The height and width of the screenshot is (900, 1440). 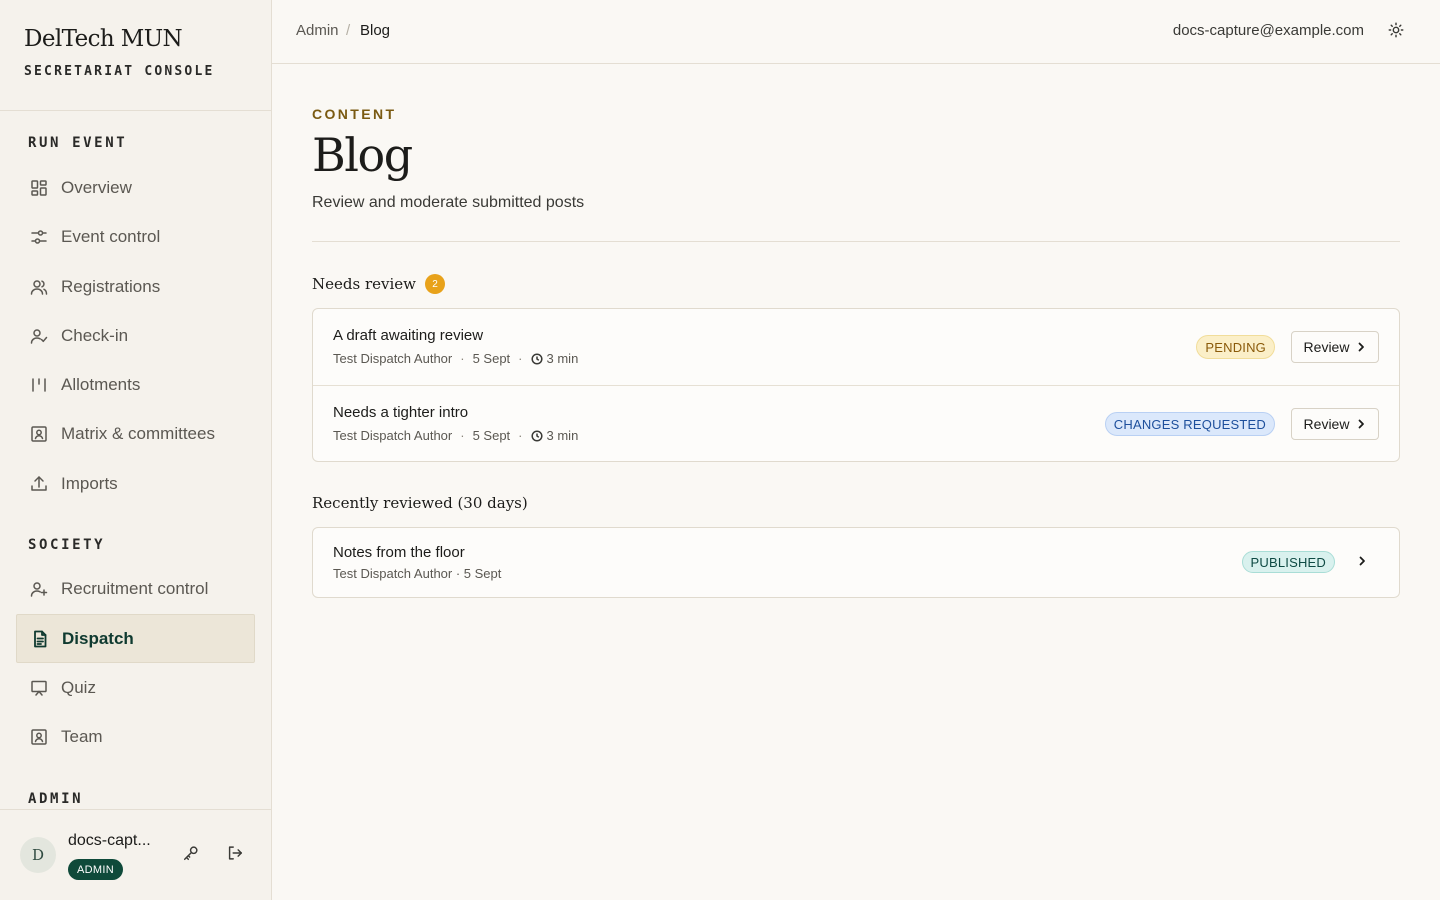 I want to click on sun-icon, so click(x=1396, y=32).